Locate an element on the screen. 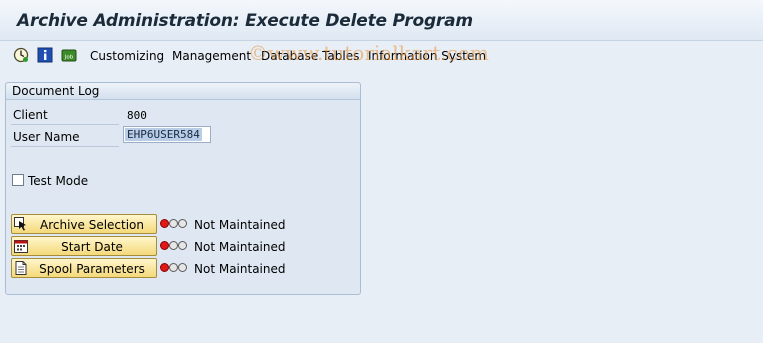 The width and height of the screenshot is (763, 343). spool-parameters-button: Spool Parameters is located at coordinates (84, 268).